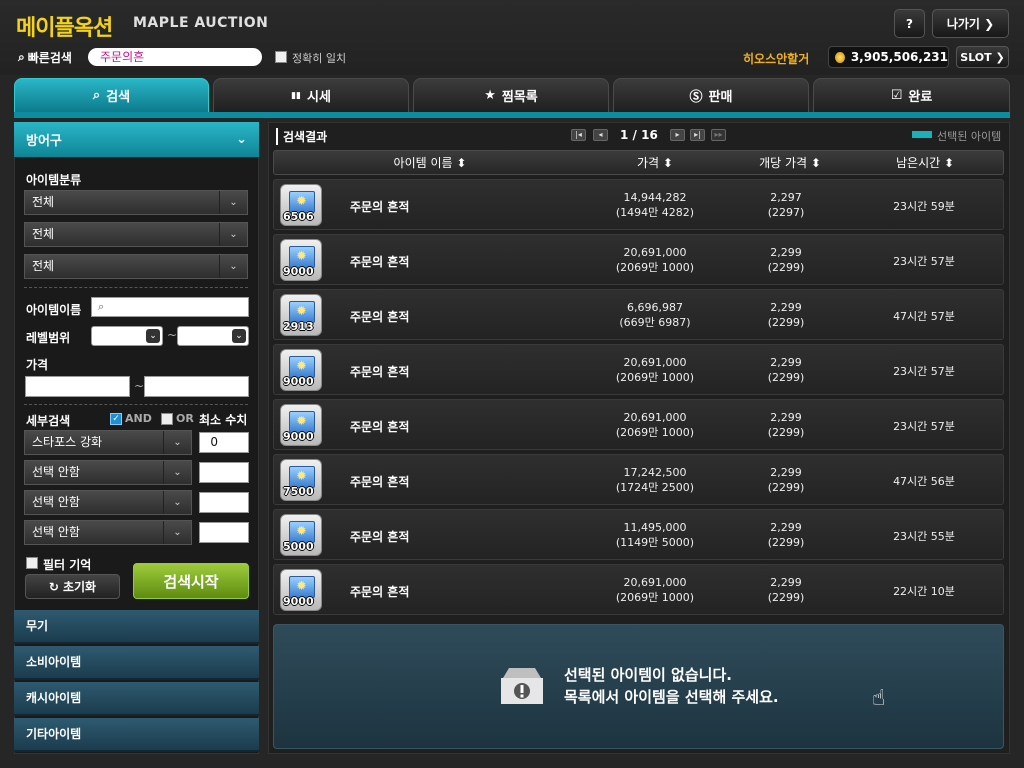  Describe the element at coordinates (191, 581) in the screenshot. I see `search-start-button: 검색시작` at that location.